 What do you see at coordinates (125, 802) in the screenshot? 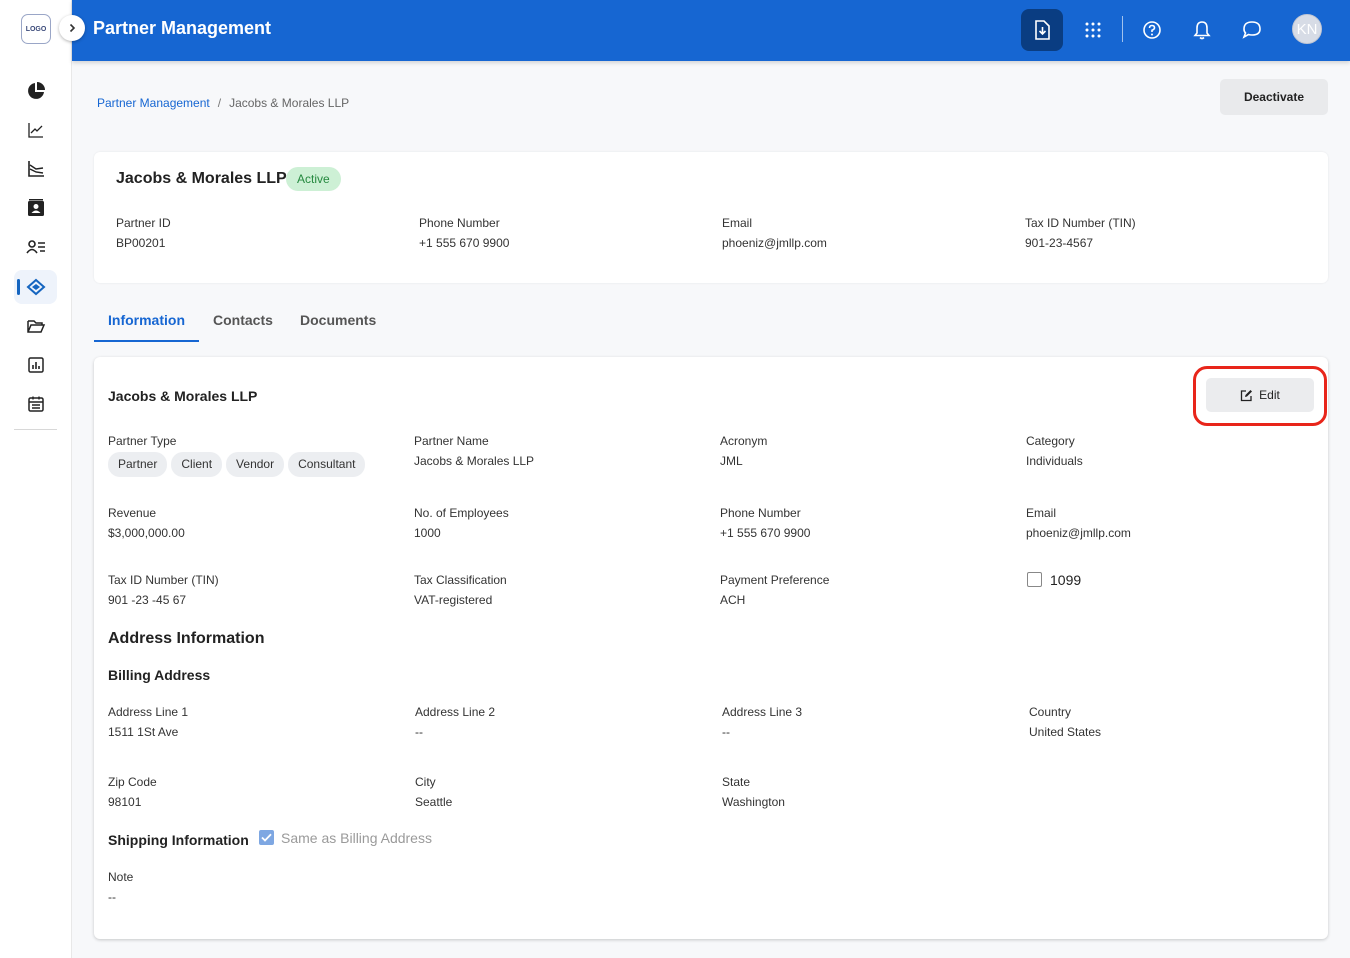
I see `field-value: 98101` at bounding box center [125, 802].